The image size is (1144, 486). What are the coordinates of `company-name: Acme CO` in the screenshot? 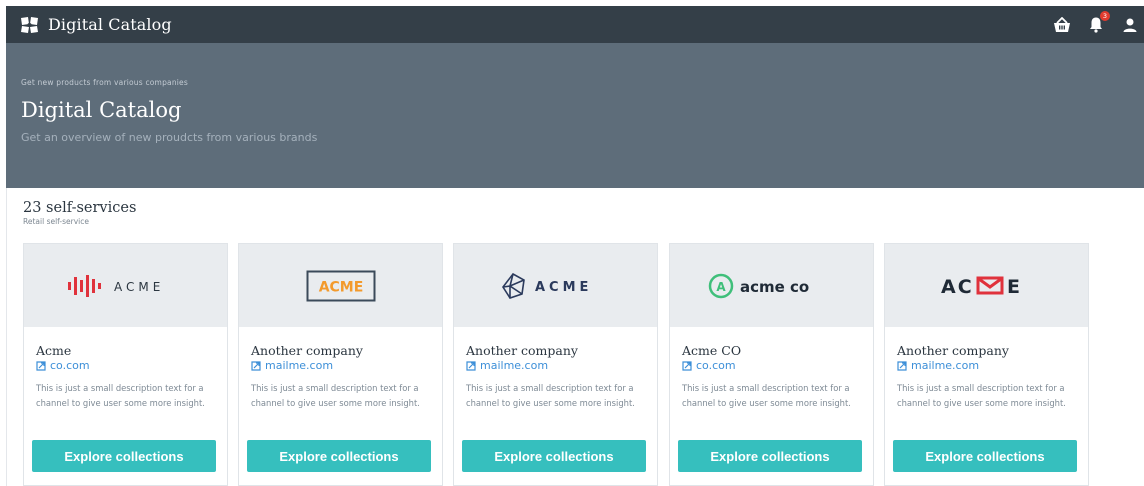 It's located at (712, 350).